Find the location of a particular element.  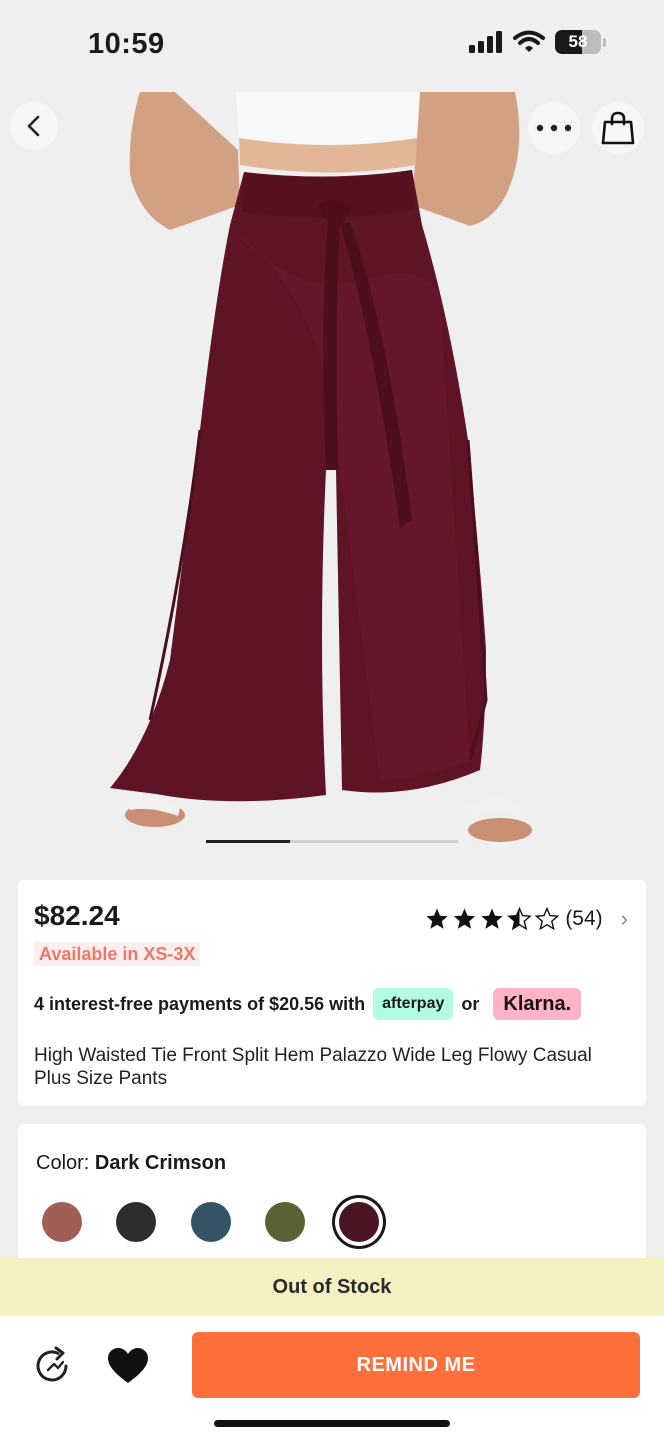

installment-text: 4 interest-free payments of $20.56 with is located at coordinates (200, 1003).